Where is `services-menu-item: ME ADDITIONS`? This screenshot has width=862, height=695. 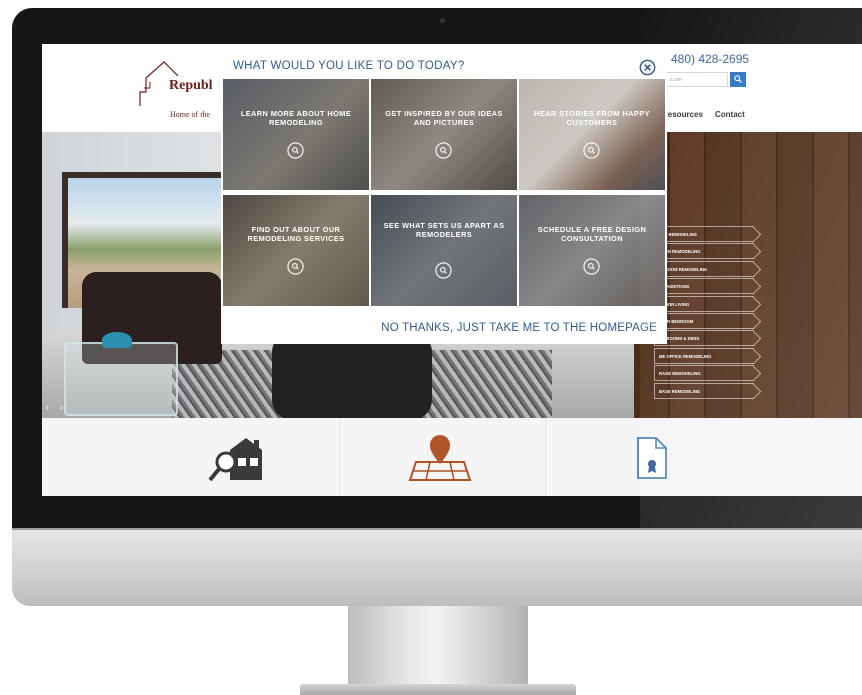
services-menu-item: ME ADDITIONS is located at coordinates (704, 286).